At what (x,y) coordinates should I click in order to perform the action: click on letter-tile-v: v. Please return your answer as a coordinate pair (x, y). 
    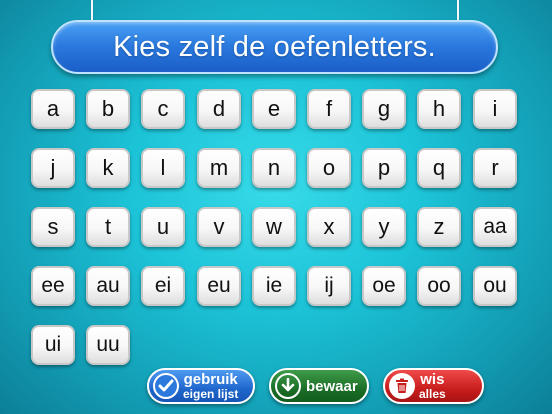
    Looking at the image, I should click on (219, 227).